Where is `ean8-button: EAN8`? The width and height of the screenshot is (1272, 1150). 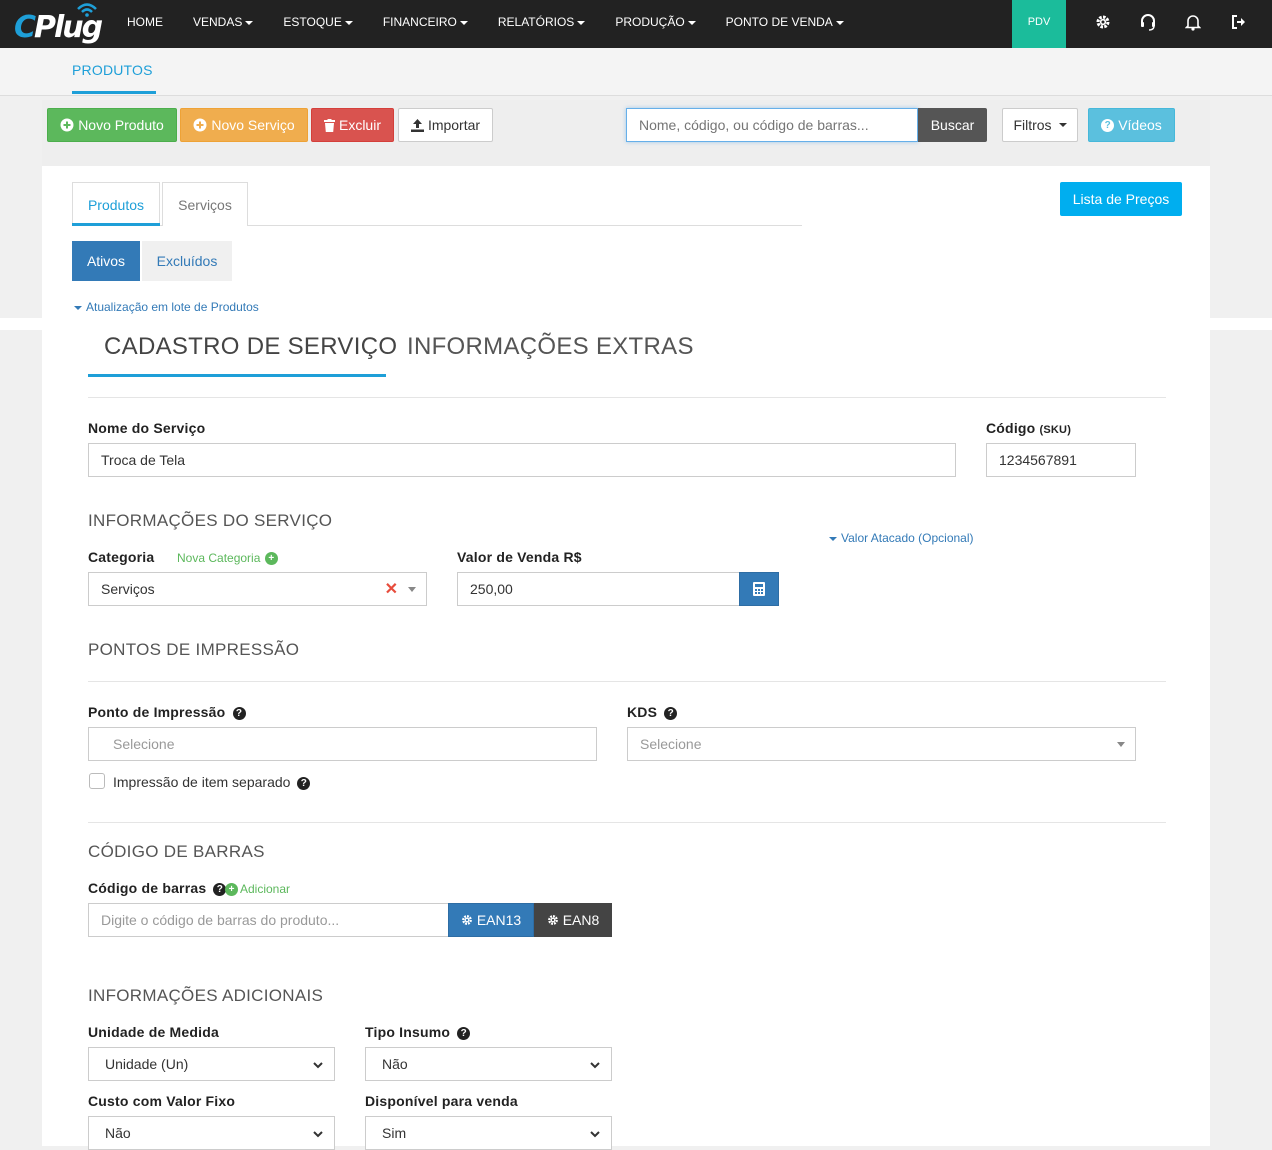 ean8-button: EAN8 is located at coordinates (573, 920).